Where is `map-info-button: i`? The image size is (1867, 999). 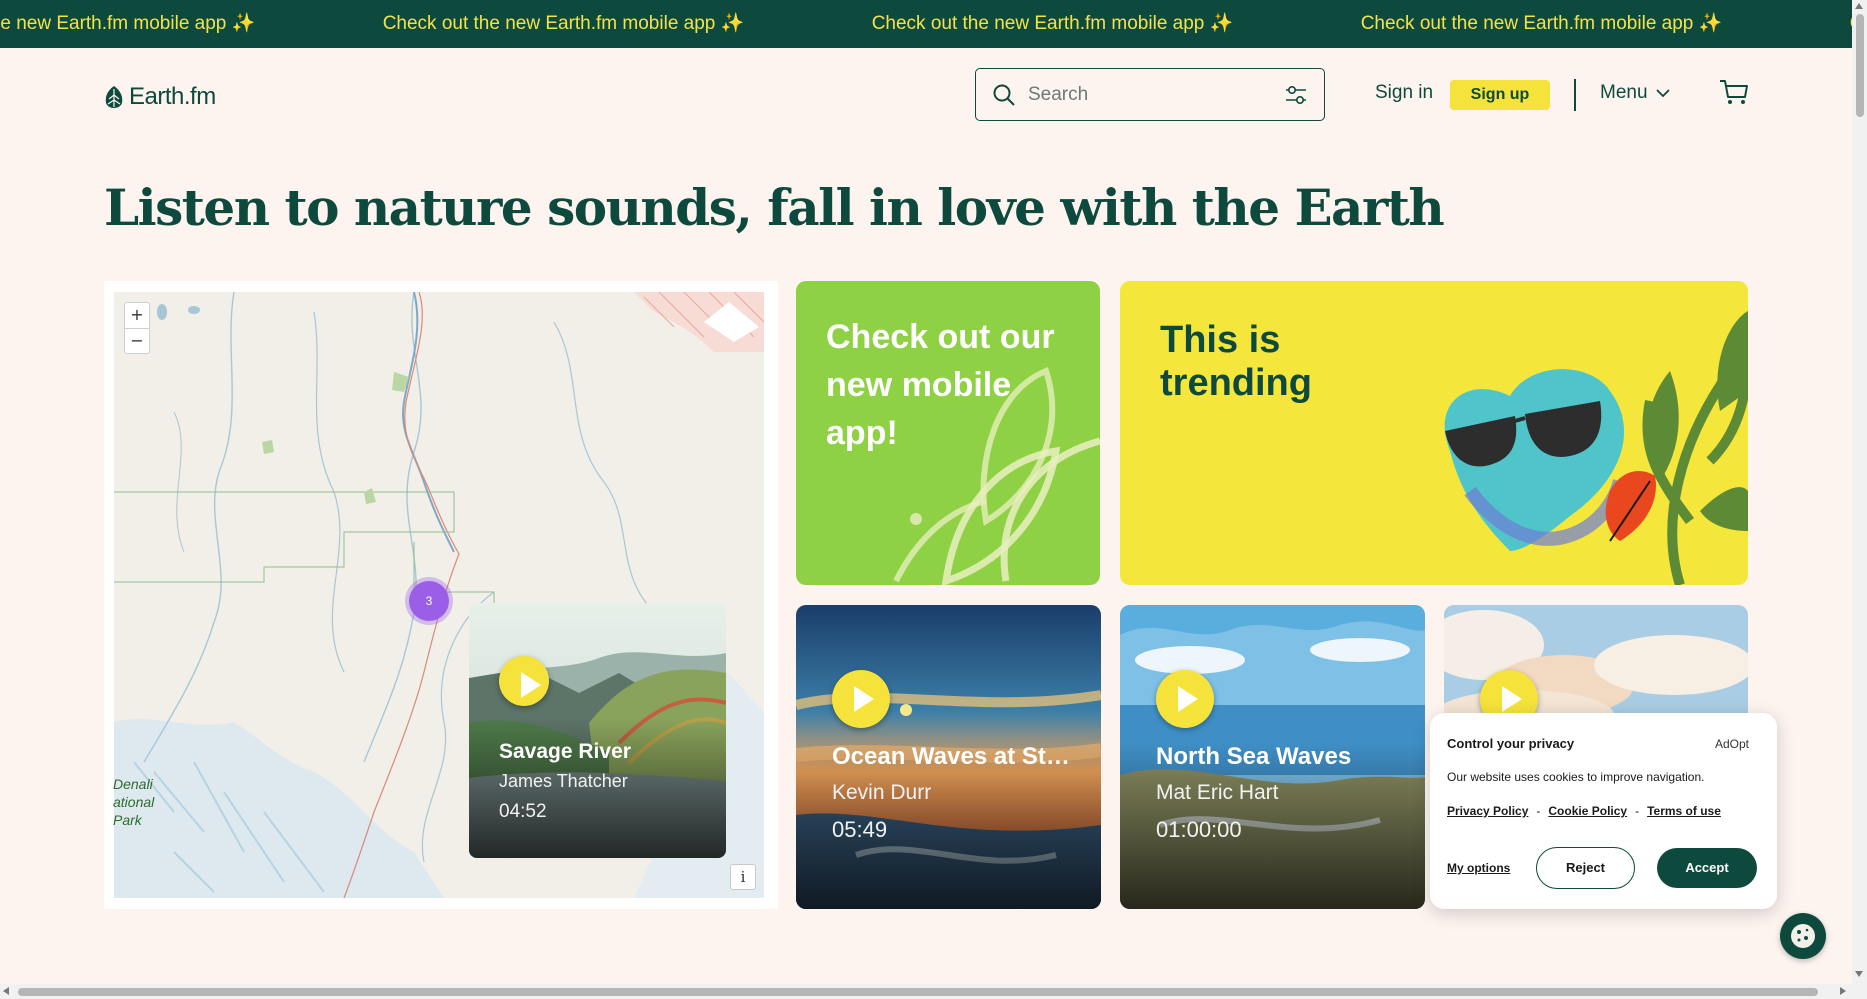 map-info-button: i is located at coordinates (743, 877).